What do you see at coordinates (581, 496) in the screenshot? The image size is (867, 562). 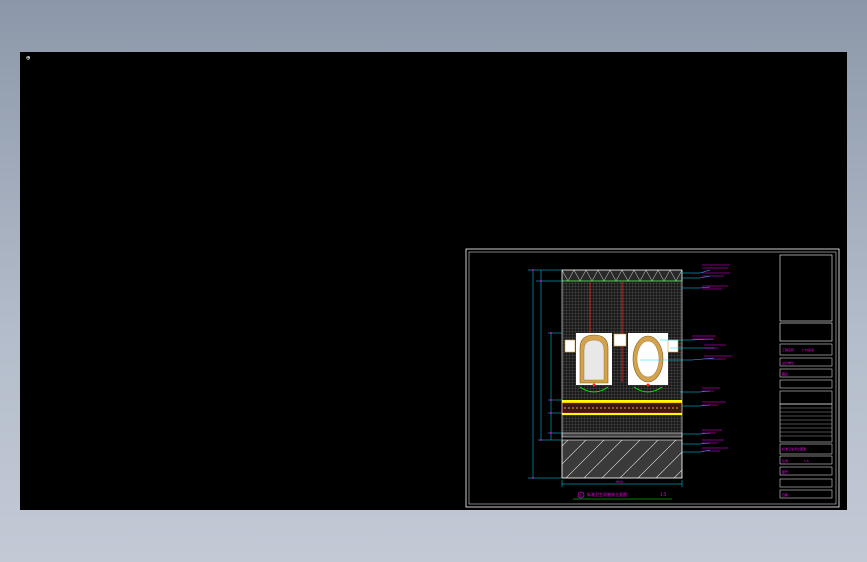 I see `title-index: 2` at bounding box center [581, 496].